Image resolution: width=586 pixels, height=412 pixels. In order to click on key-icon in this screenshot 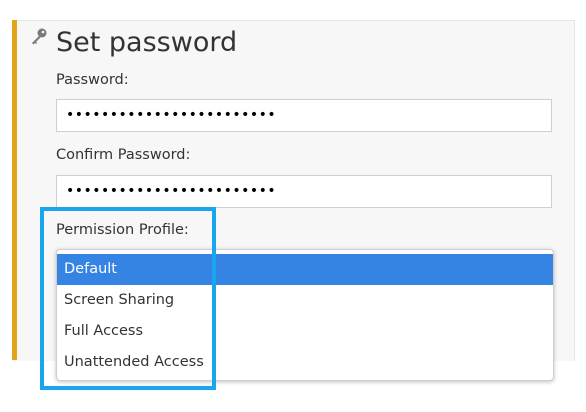, I will do `click(39, 37)`.